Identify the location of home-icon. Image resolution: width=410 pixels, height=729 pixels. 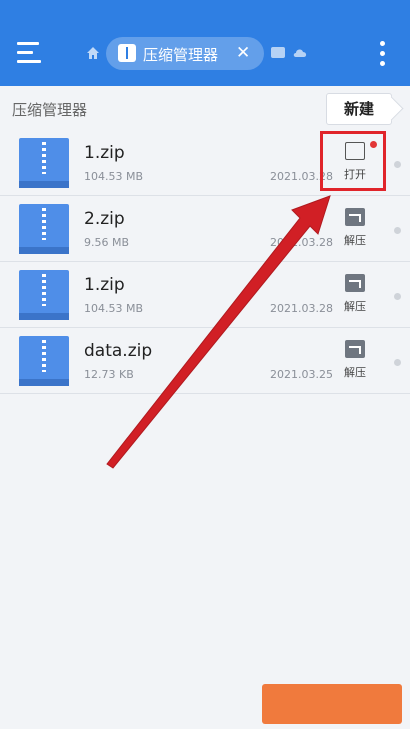
(93, 53).